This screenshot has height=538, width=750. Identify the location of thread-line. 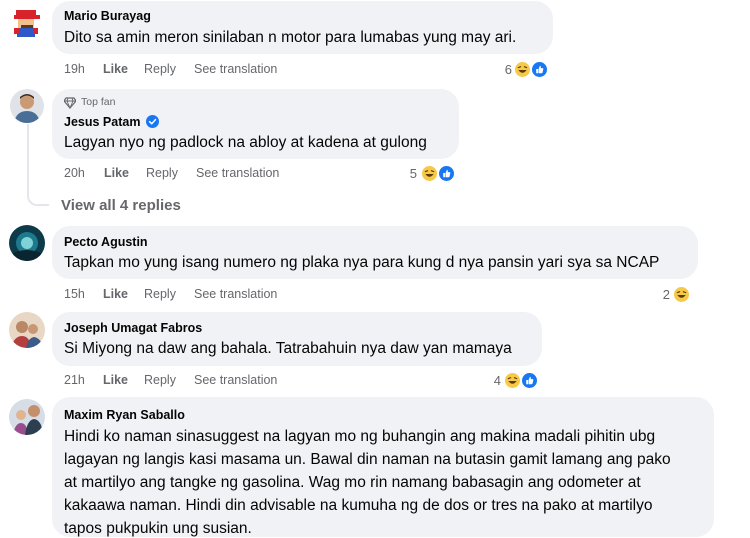
(38, 165).